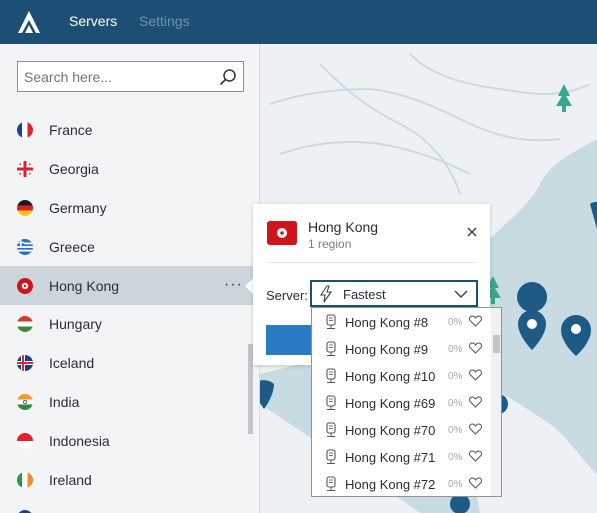  What do you see at coordinates (390, 484) in the screenshot?
I see `server-name: Hong Kong #72` at bounding box center [390, 484].